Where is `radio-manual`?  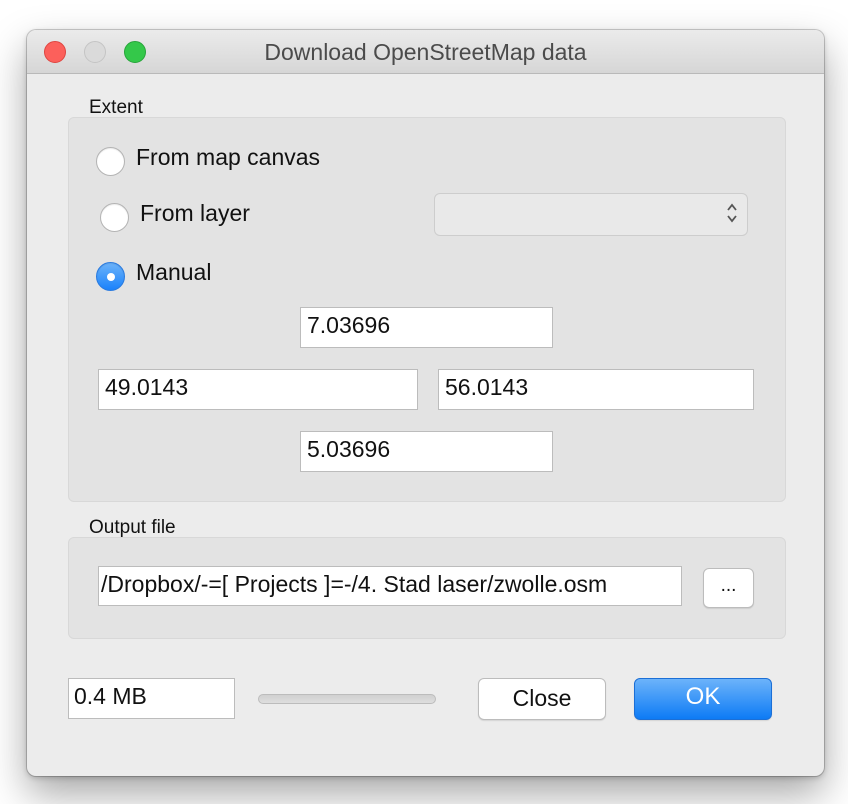 radio-manual is located at coordinates (110, 276).